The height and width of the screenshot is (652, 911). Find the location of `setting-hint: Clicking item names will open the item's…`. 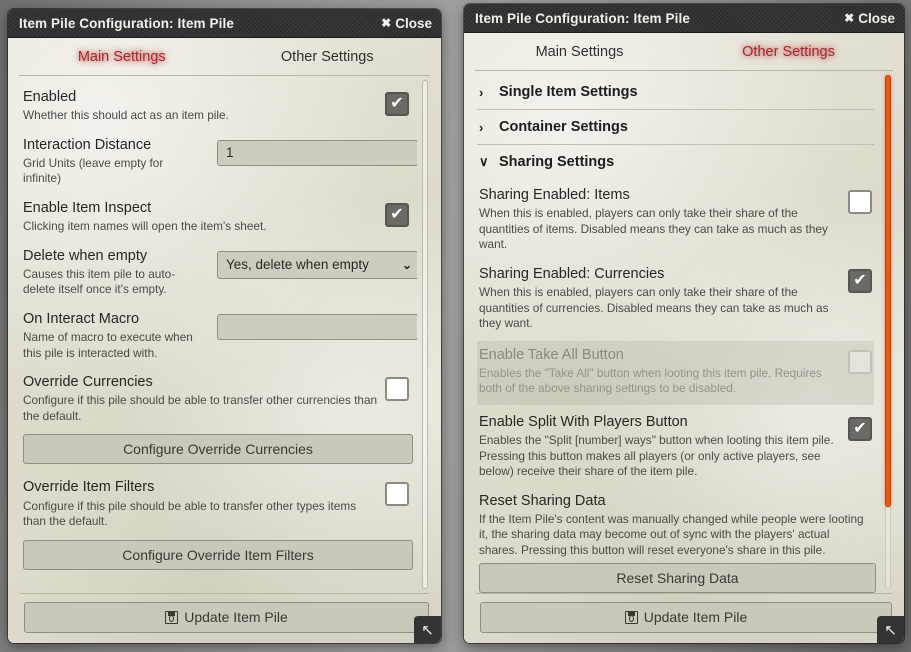

setting-hint: Clicking item names will open the item's… is located at coordinates (145, 226).